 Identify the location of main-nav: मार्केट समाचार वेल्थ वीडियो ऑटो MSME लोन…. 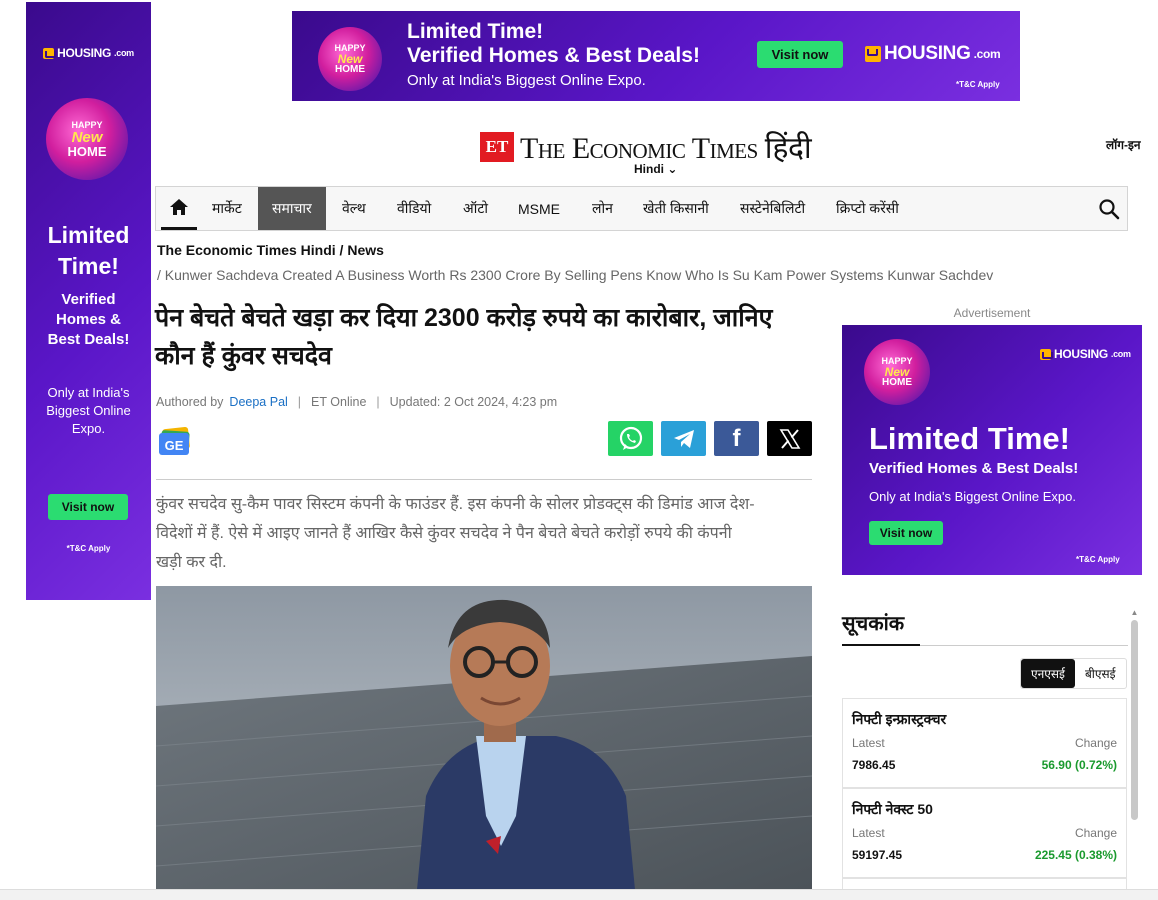
(641, 208).